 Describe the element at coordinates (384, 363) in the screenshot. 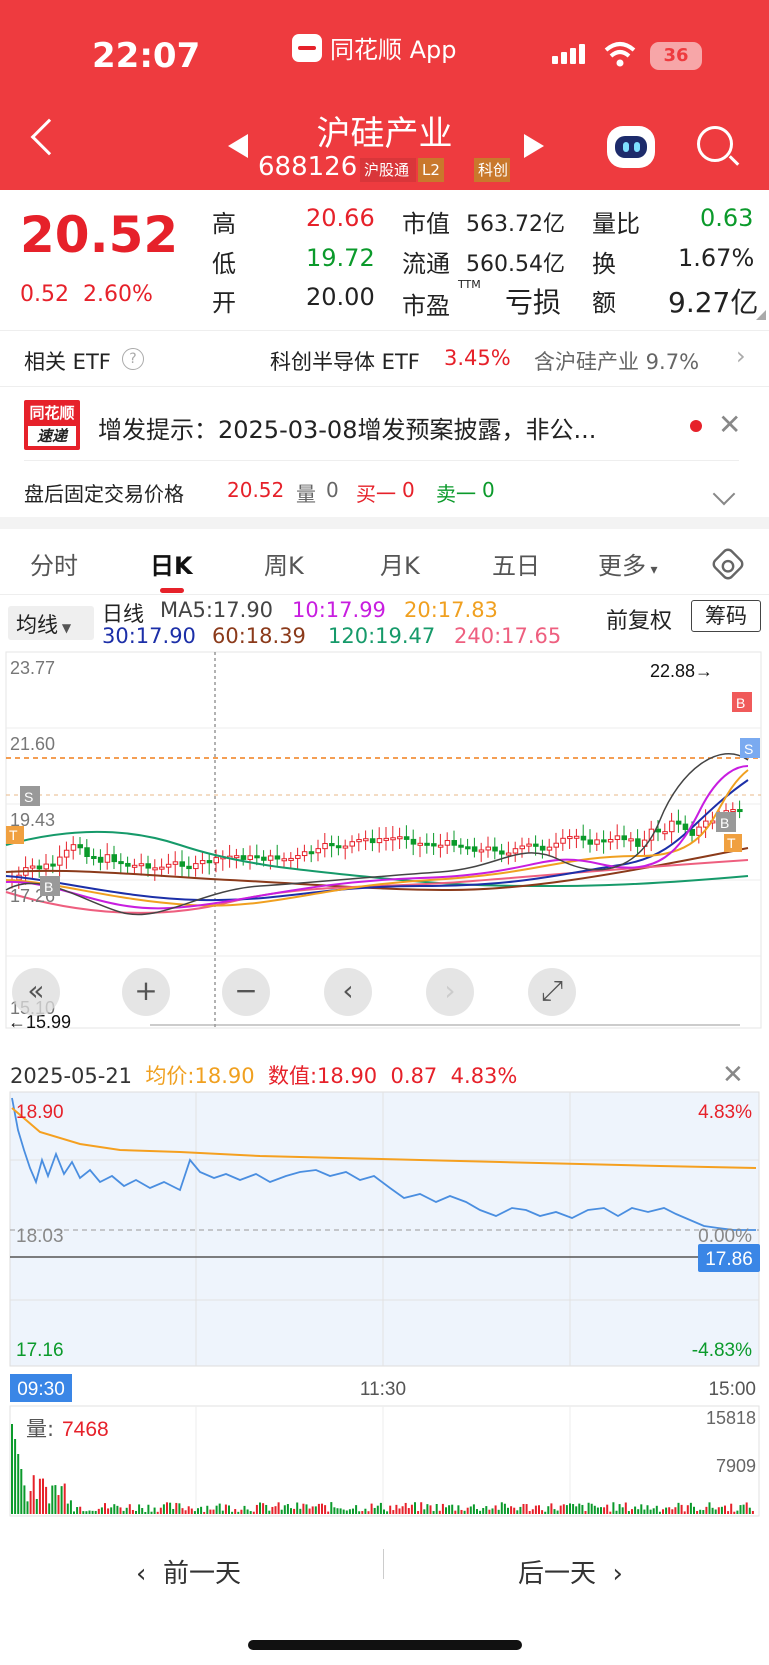

I see `related-etf-row: 相关 ETF ? 科创半导体 ETF 3.45% 含沪硅产业 9.7% ›` at that location.